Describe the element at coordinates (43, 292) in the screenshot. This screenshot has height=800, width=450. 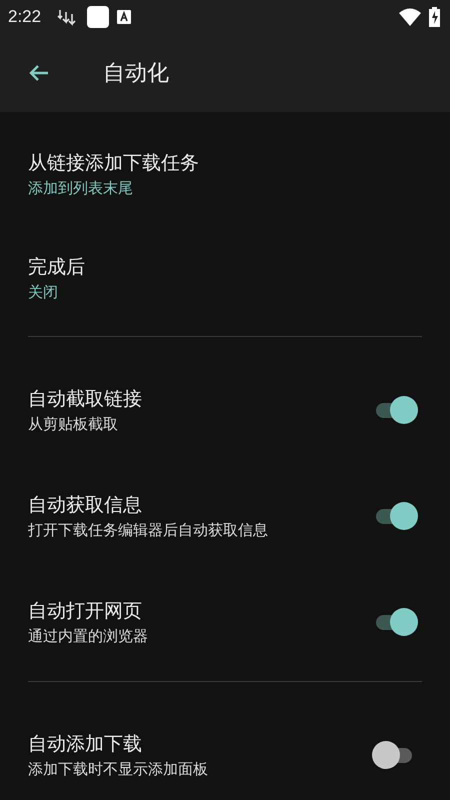
I see `setting-summary: 关闭` at that location.